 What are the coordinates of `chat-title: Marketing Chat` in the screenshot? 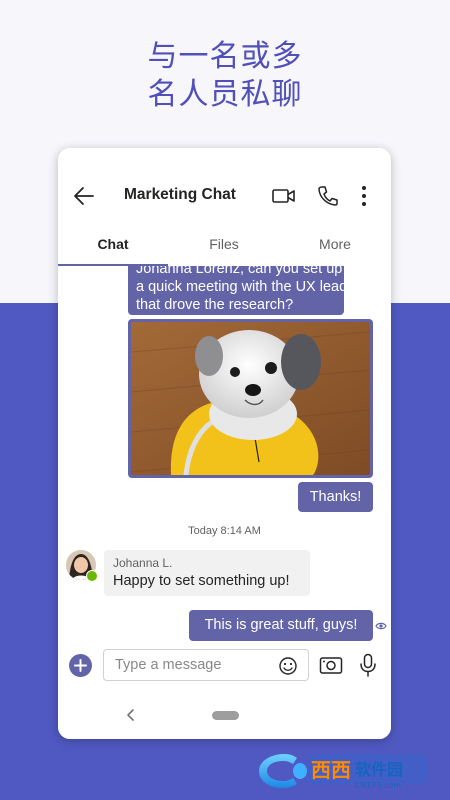 It's located at (180, 194).